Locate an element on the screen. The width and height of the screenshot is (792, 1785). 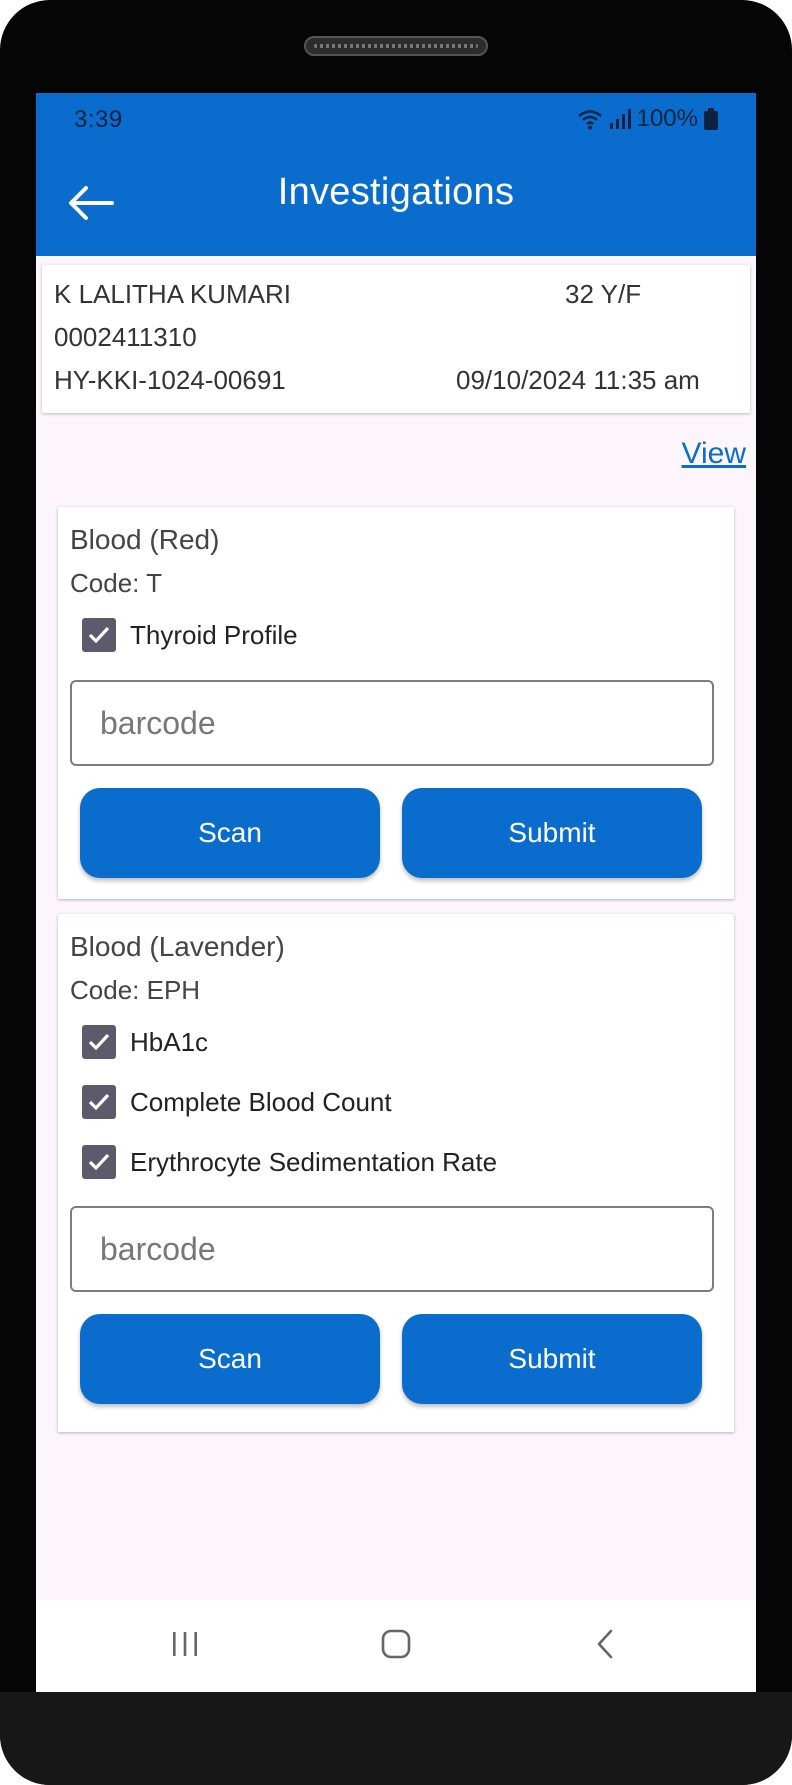
test-item: Thyroid Profile is located at coordinates (190, 635).